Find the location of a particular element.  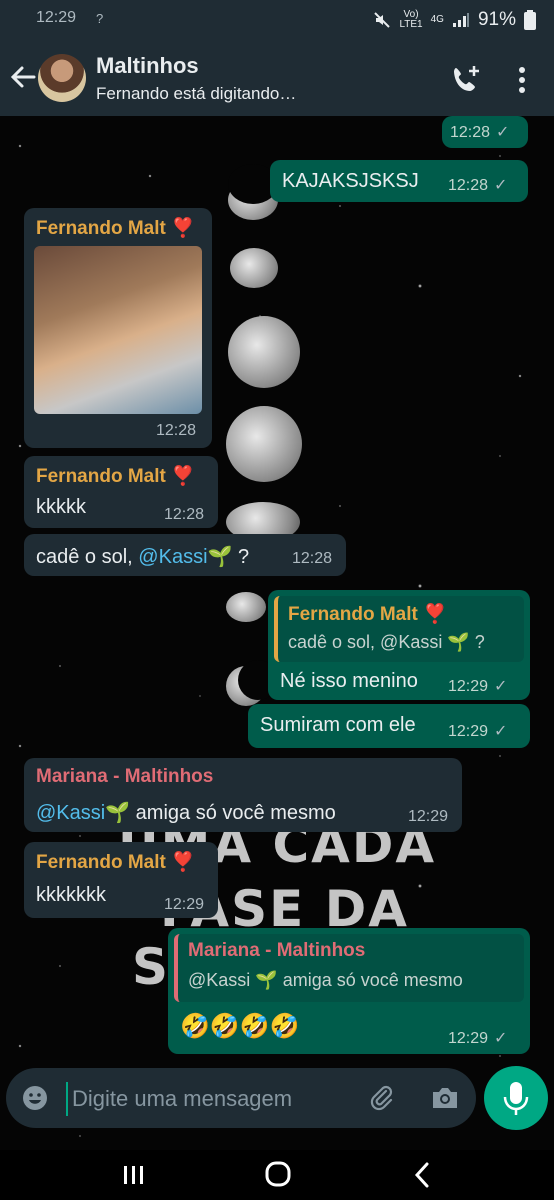

message-text: kkkkk is located at coordinates (61, 507).